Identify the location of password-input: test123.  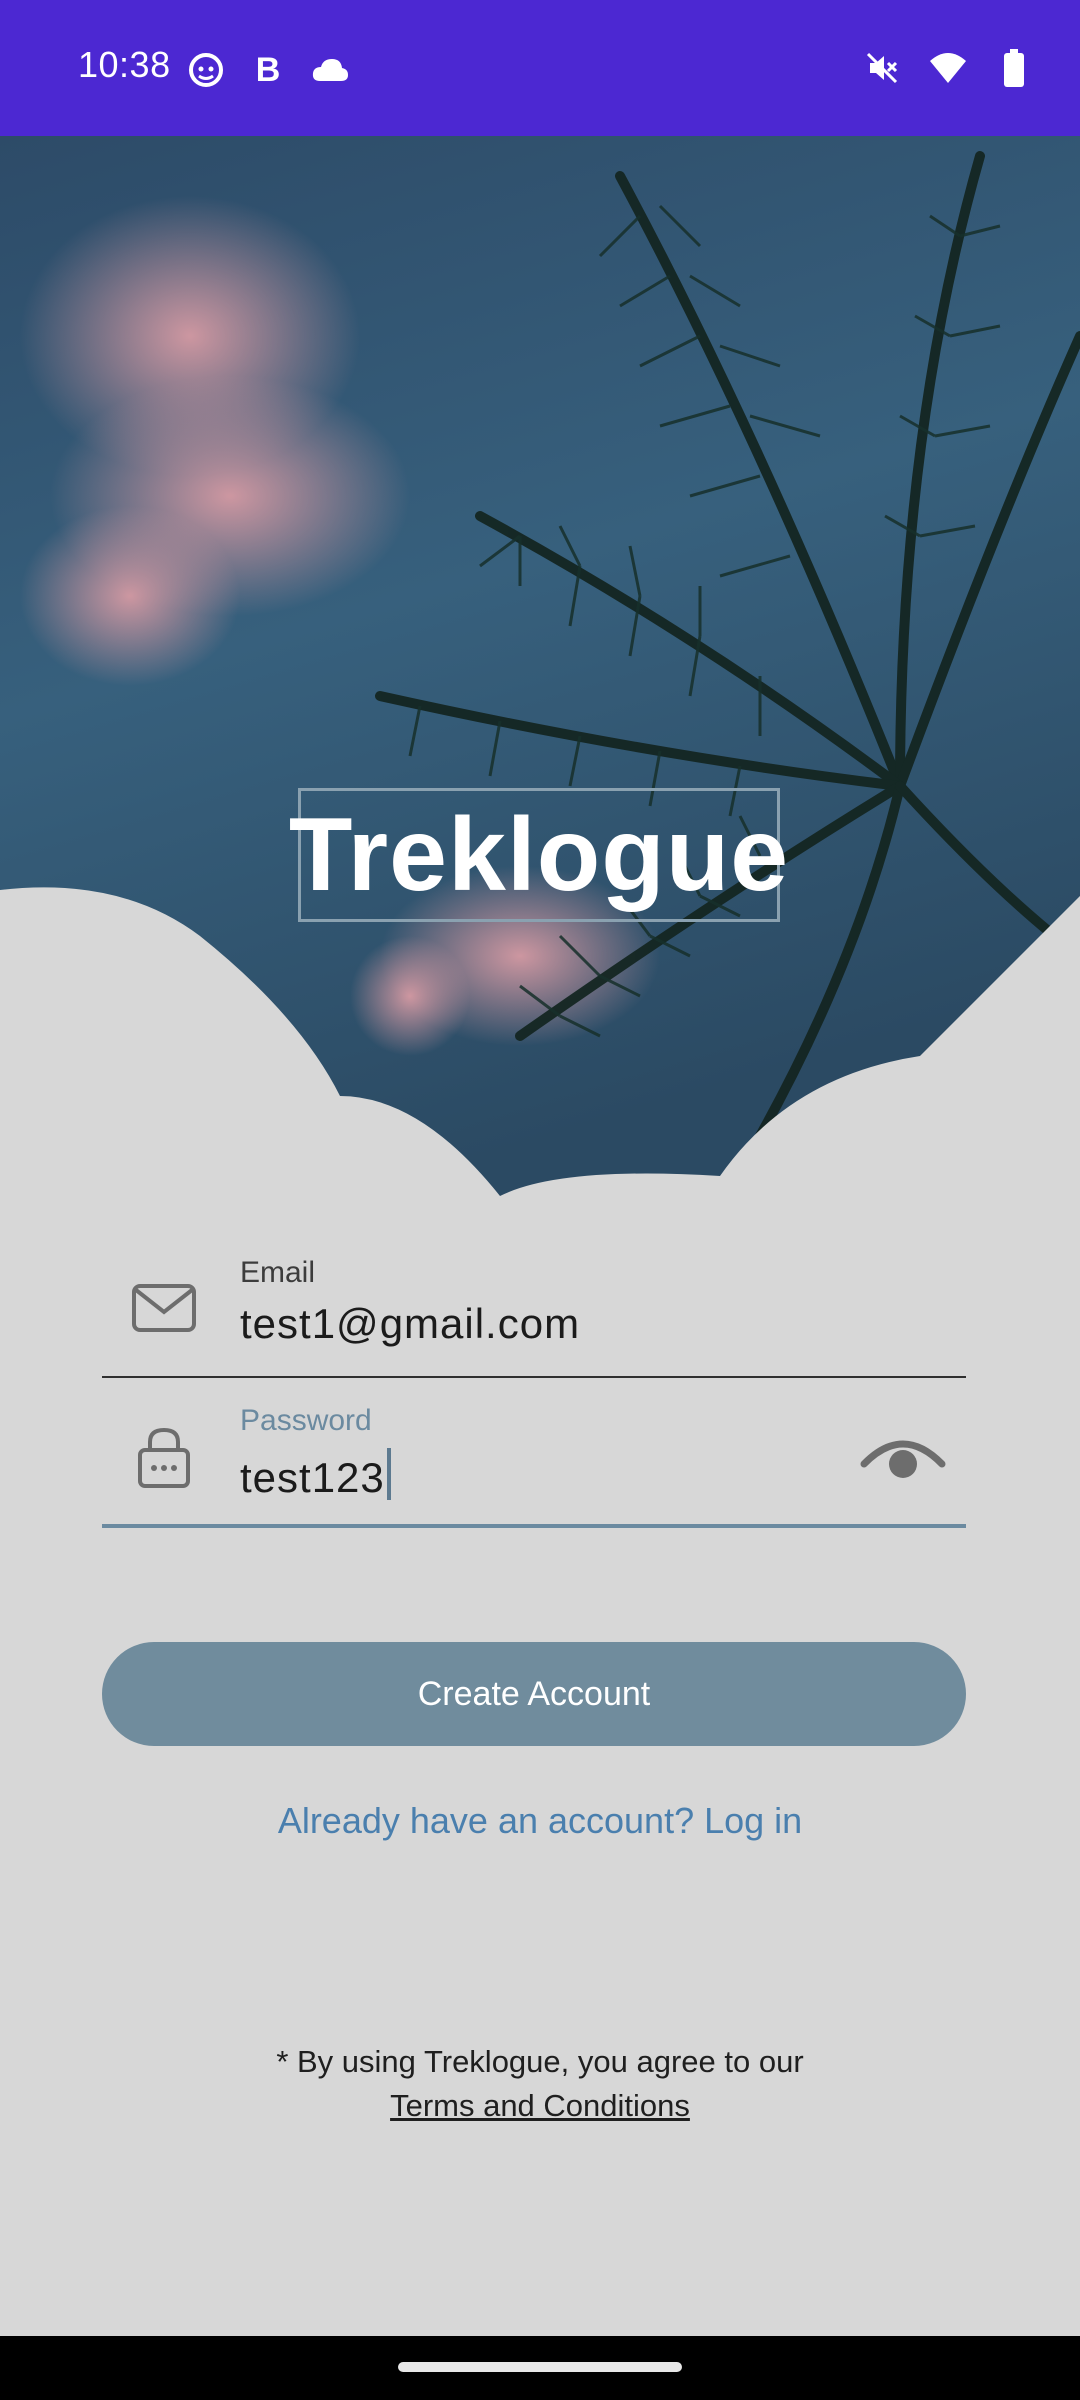
(315, 1475).